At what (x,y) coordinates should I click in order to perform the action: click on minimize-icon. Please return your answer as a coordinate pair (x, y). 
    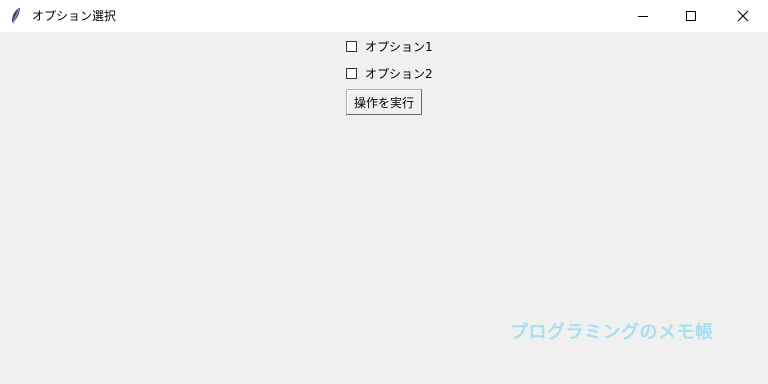
    Looking at the image, I should click on (643, 16).